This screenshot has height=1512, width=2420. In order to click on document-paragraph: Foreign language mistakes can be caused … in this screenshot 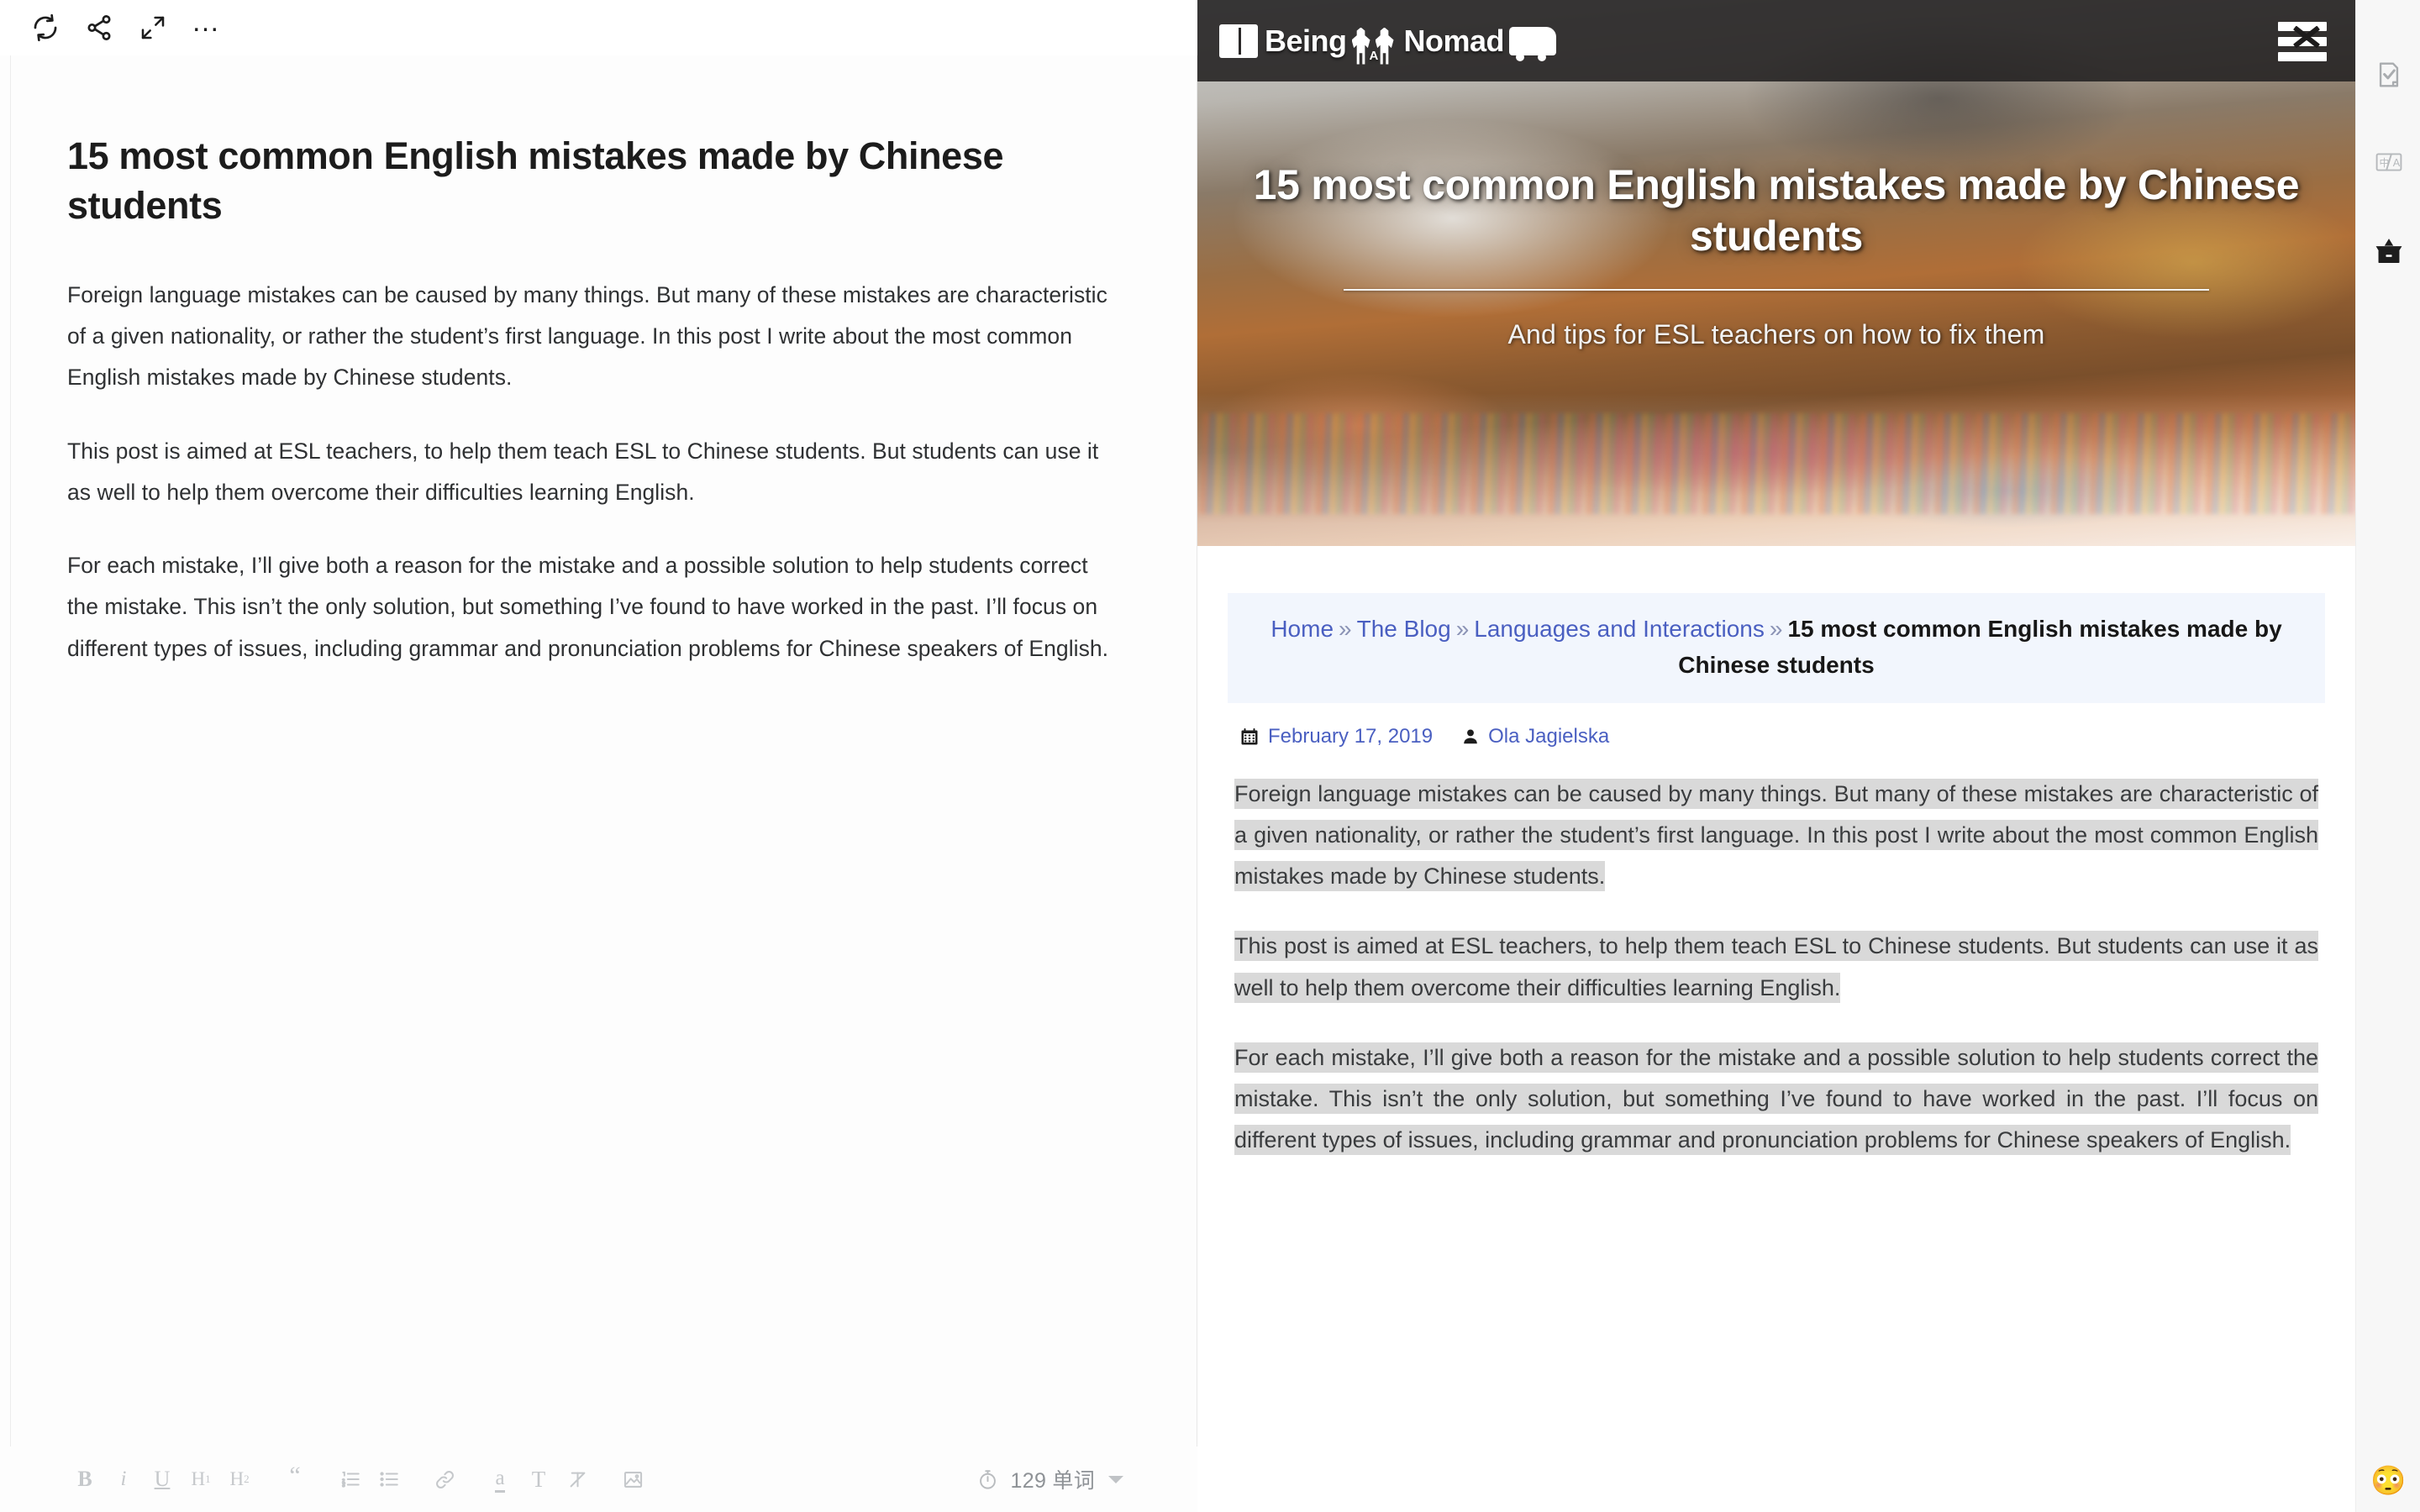, I will do `click(590, 337)`.